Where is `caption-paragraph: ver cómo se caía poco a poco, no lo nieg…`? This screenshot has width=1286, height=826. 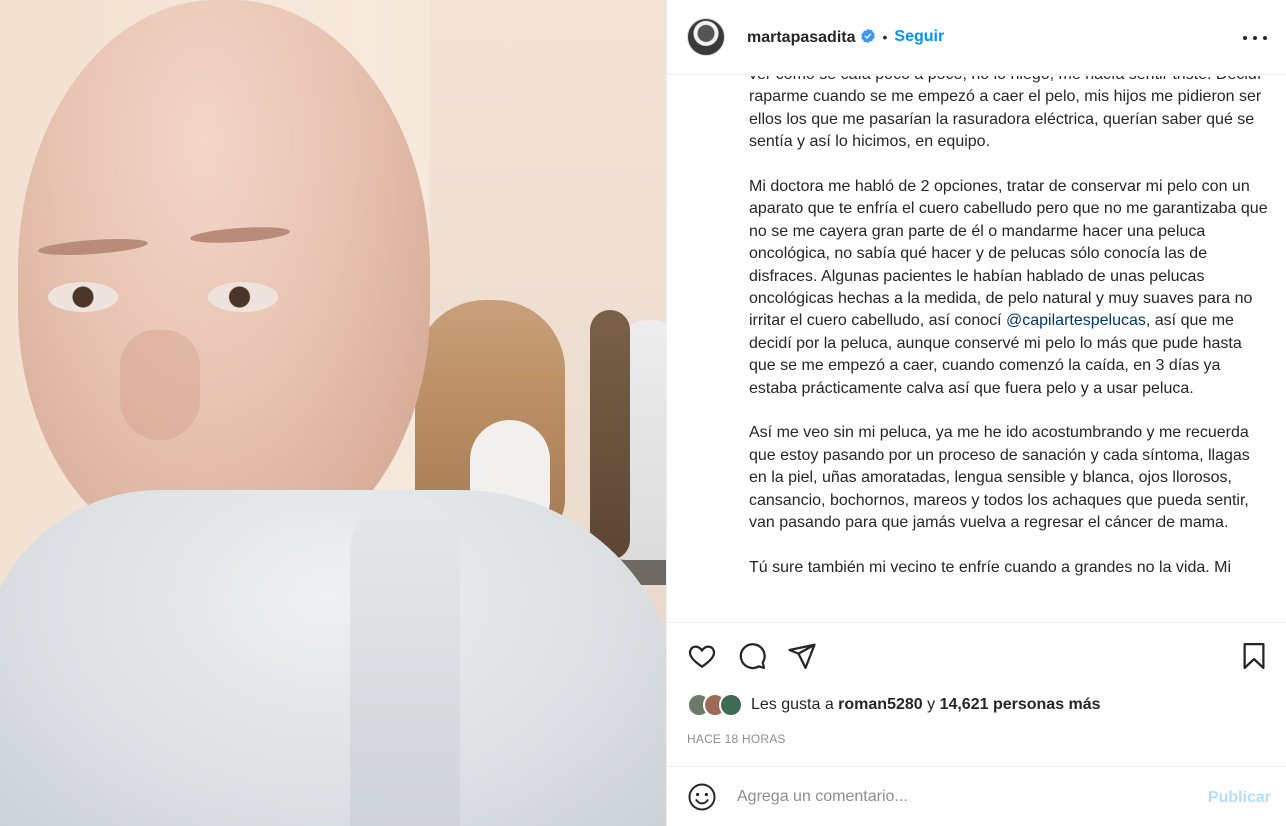
caption-paragraph: ver cómo se caía poco a poco, no lo nieg… is located at coordinates (1005, 113).